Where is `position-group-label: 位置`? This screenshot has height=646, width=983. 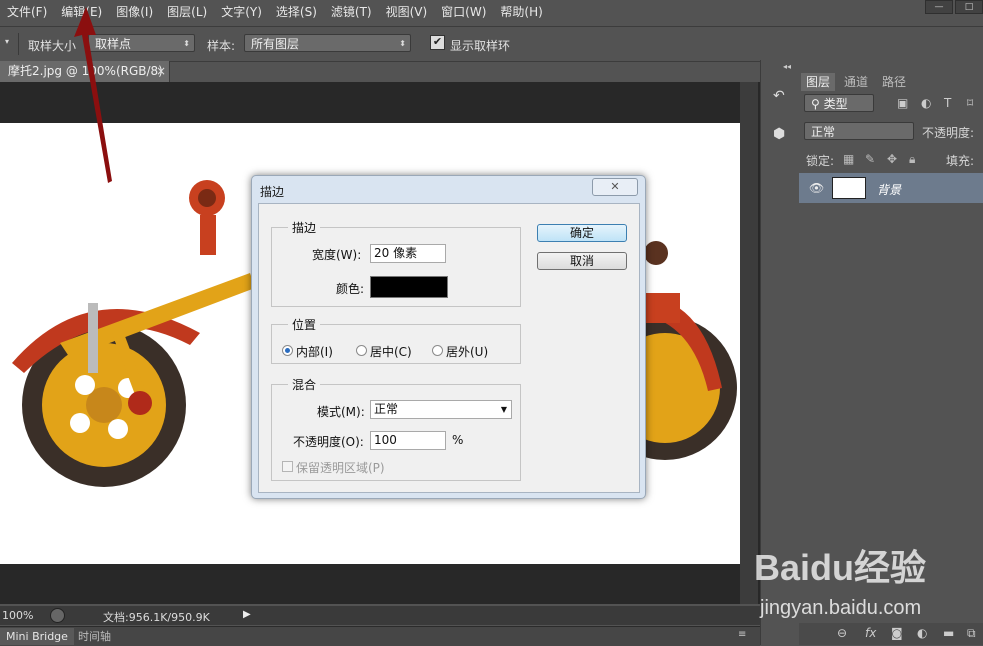 position-group-label: 位置 is located at coordinates (304, 324).